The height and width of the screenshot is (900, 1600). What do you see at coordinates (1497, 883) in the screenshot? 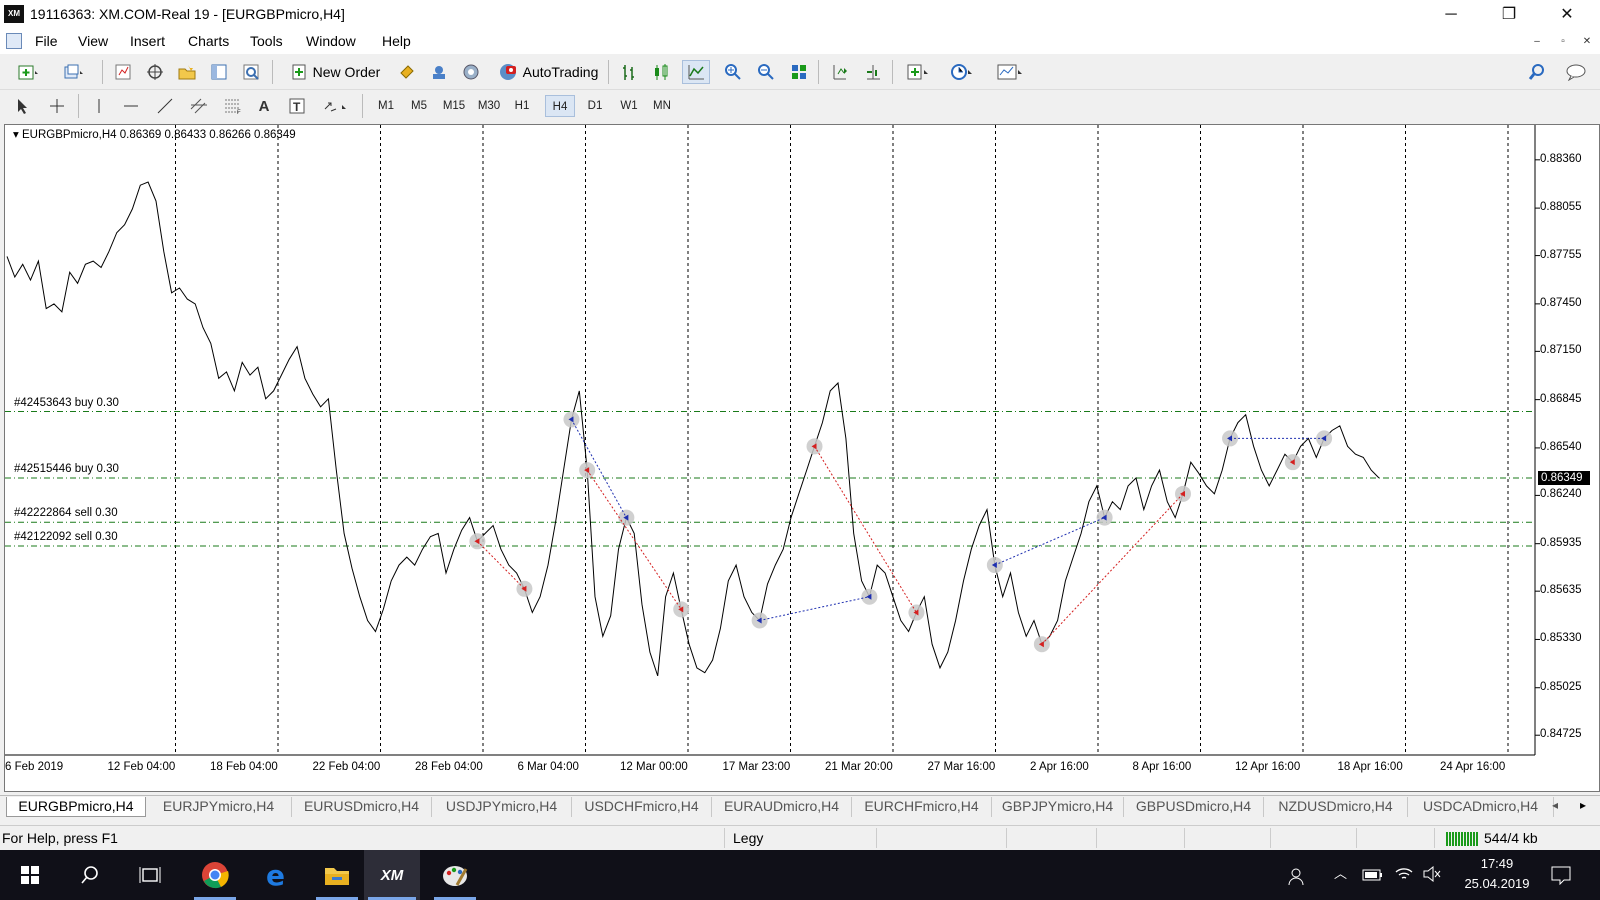
I see `clock-date: 25.04.2019` at bounding box center [1497, 883].